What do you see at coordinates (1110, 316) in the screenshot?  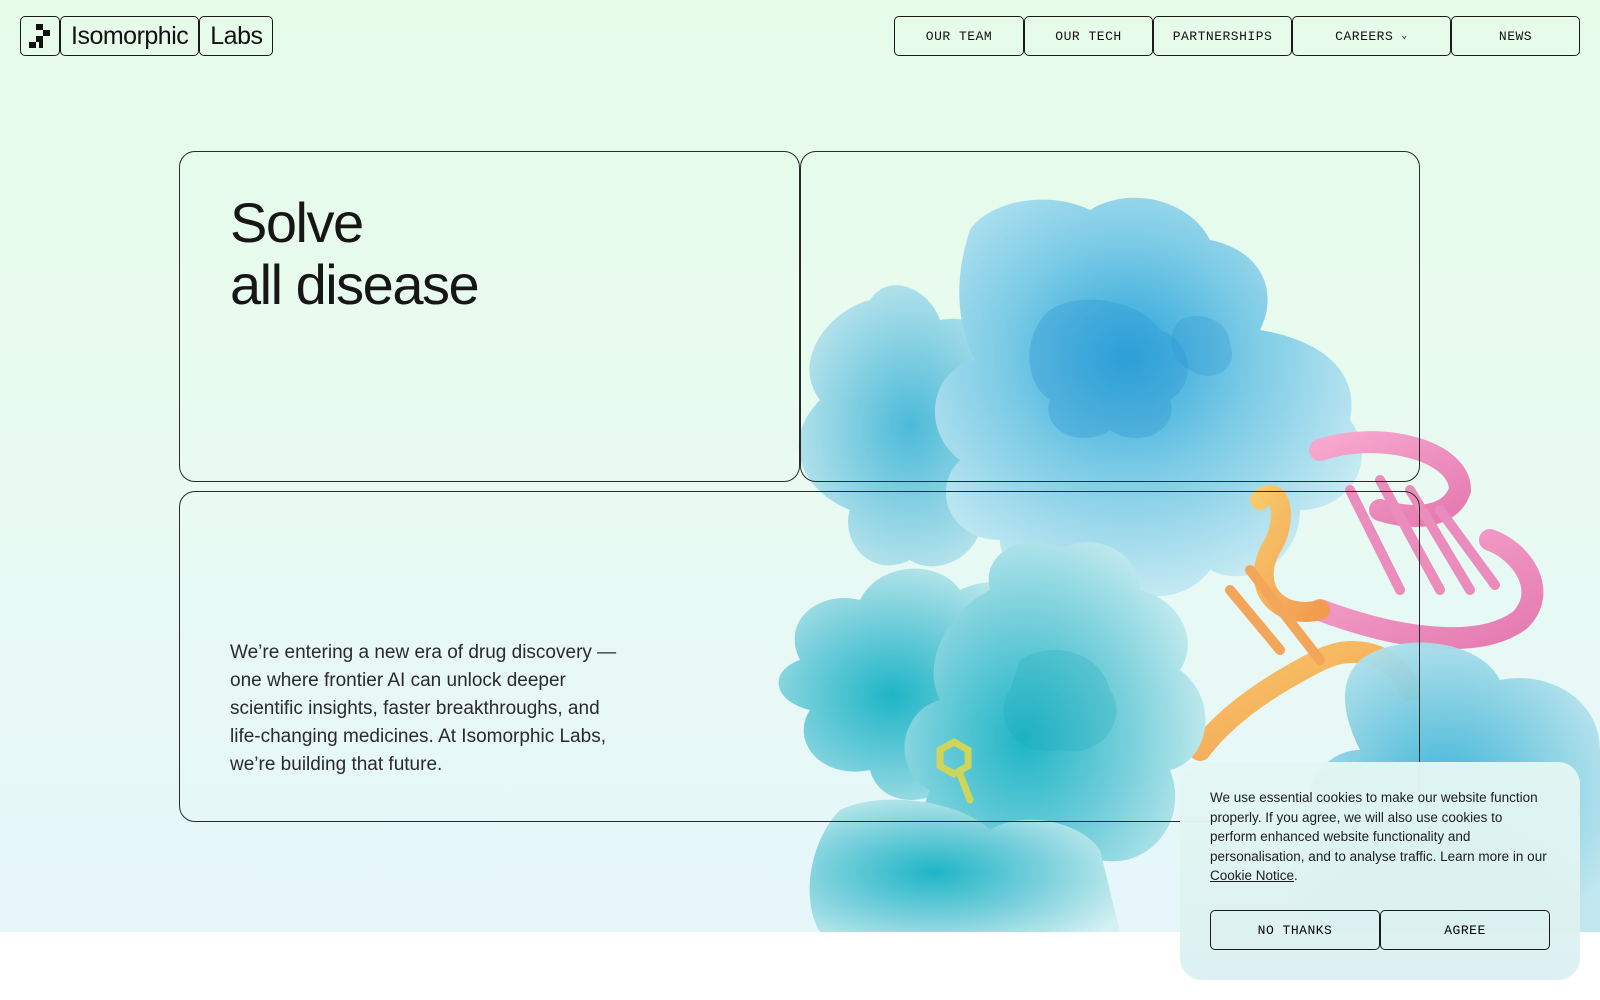 I see `image-card` at bounding box center [1110, 316].